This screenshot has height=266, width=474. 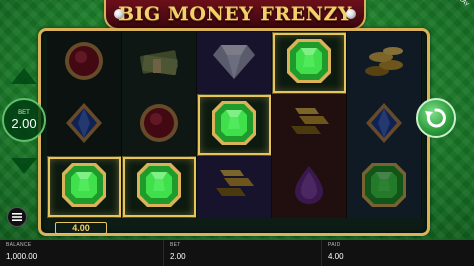 What do you see at coordinates (82, 253) in the screenshot?
I see `balance-stat: BALANCE 1,000.00` at bounding box center [82, 253].